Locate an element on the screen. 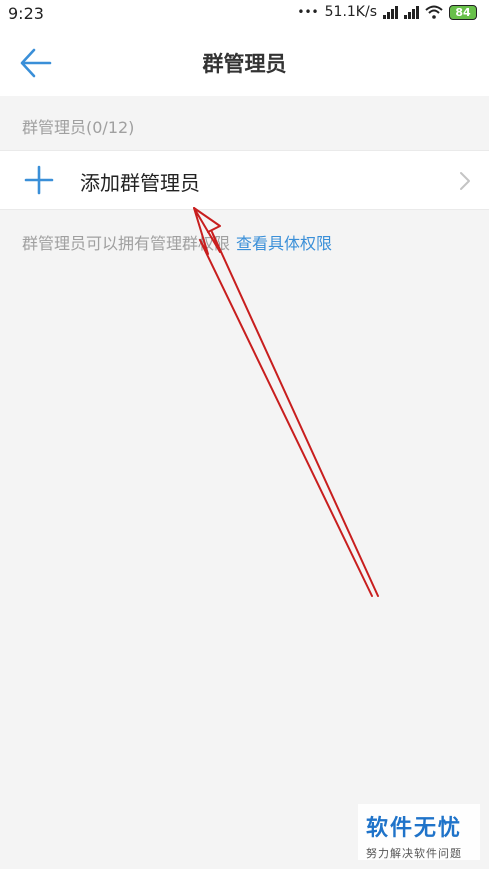 Image resolution: width=489 pixels, height=869 pixels. watermark: 软件无忧 努力解决软件问题 is located at coordinates (419, 832).